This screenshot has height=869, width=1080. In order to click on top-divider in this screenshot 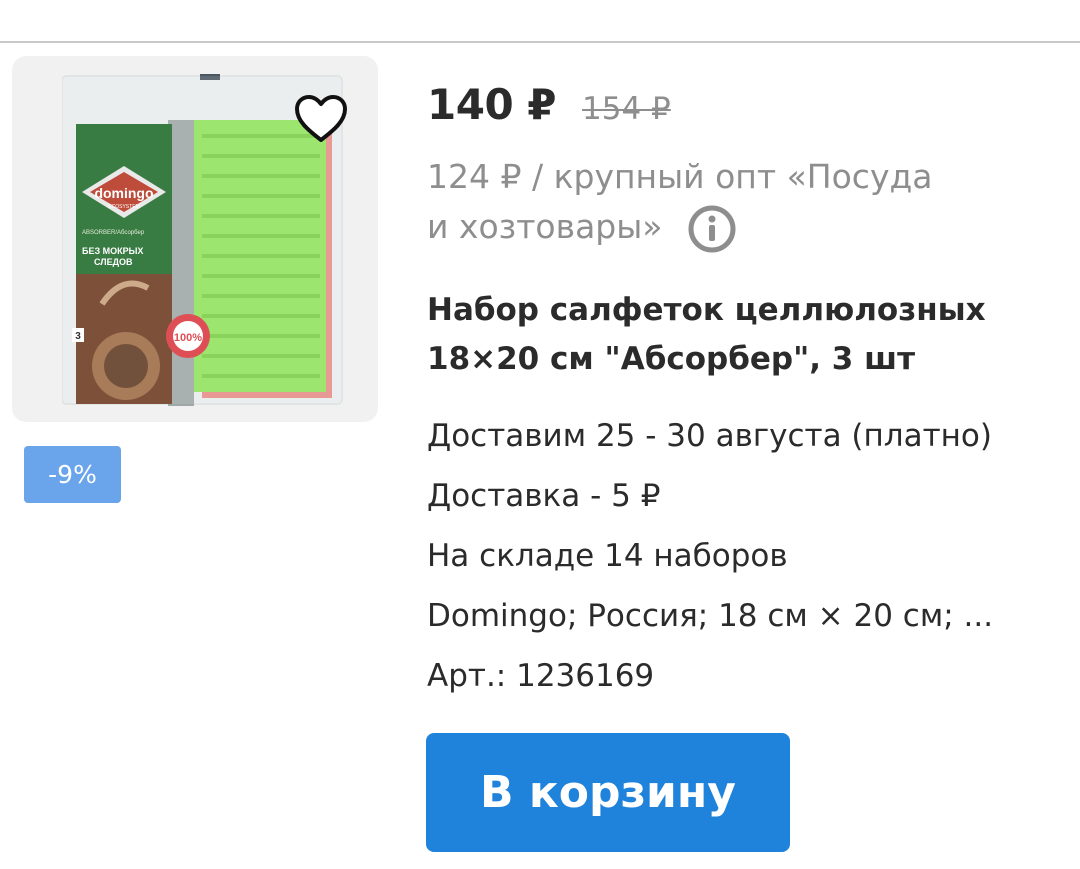, I will do `click(540, 42)`.